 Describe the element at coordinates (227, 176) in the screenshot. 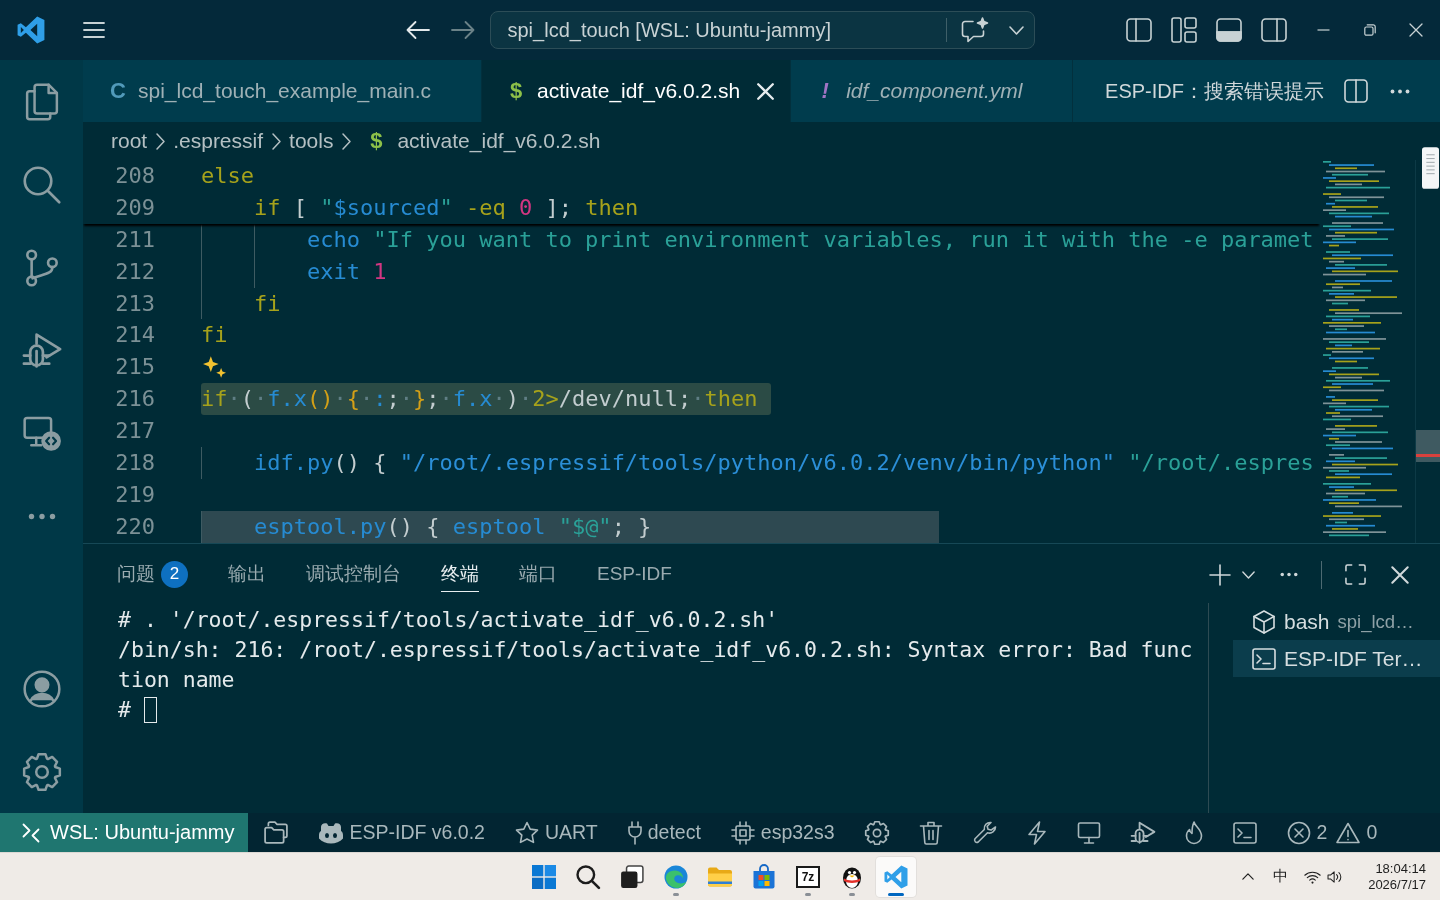

I see `code-line: else` at that location.